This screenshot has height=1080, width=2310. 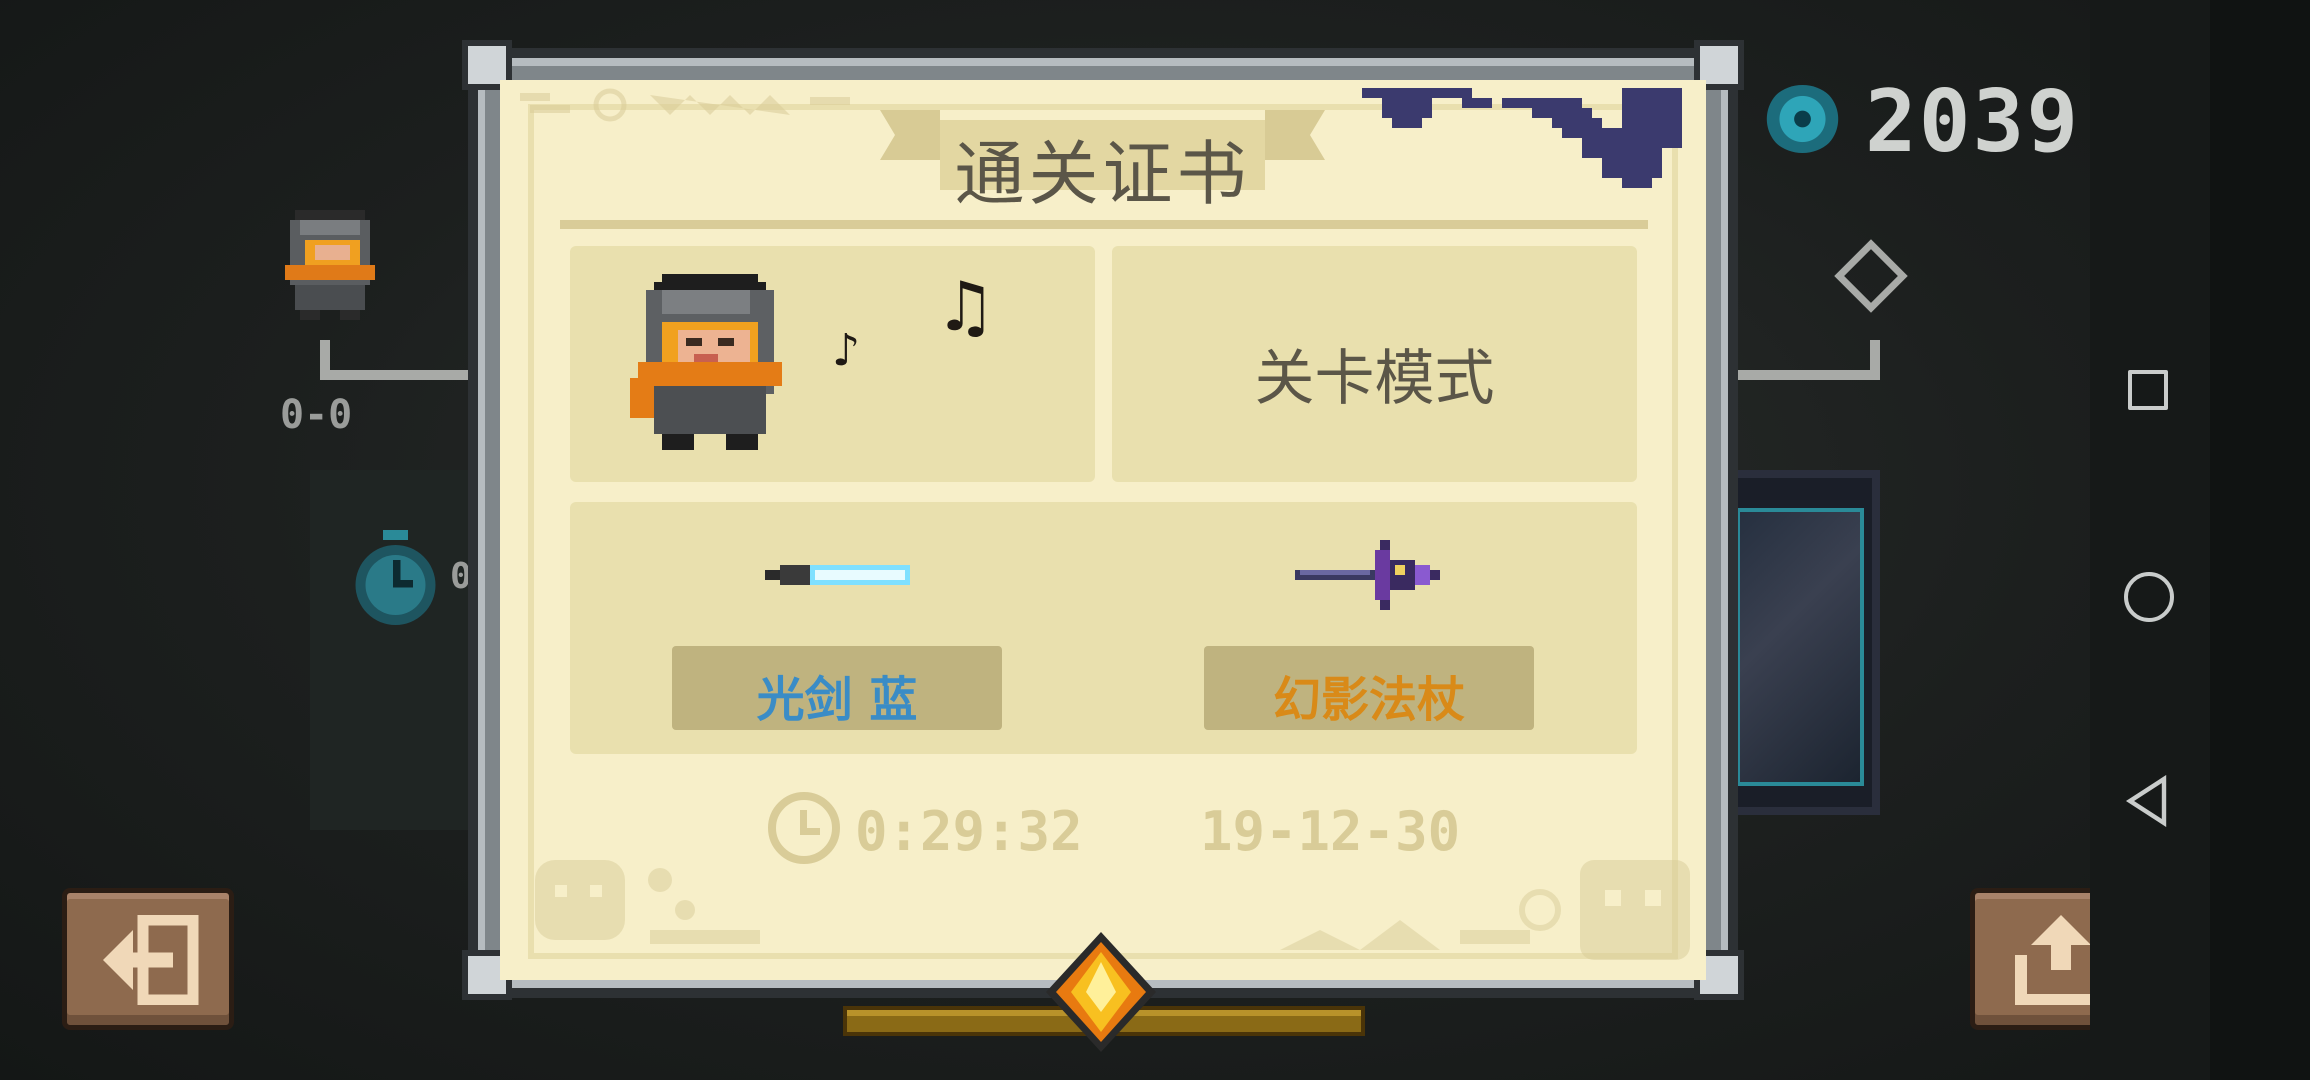 I want to click on recent-apps-button, so click(x=2148, y=390).